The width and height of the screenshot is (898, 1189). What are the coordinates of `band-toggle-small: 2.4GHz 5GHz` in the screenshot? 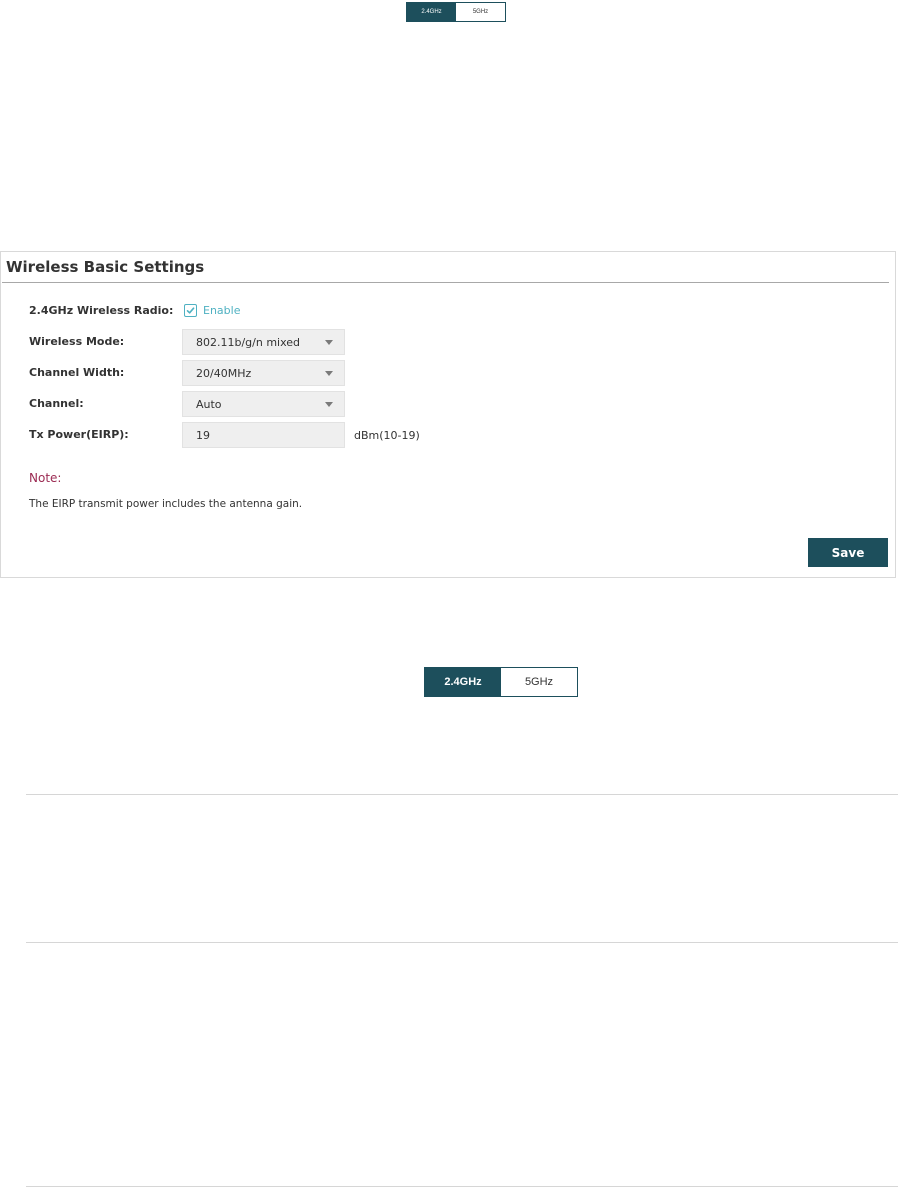 It's located at (456, 12).